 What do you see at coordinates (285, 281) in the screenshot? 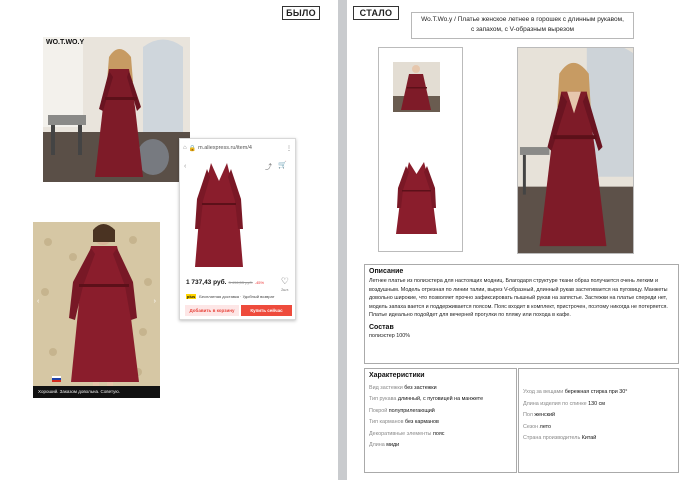
I see `favorite-heart-icon: ♡` at bounding box center [285, 281].